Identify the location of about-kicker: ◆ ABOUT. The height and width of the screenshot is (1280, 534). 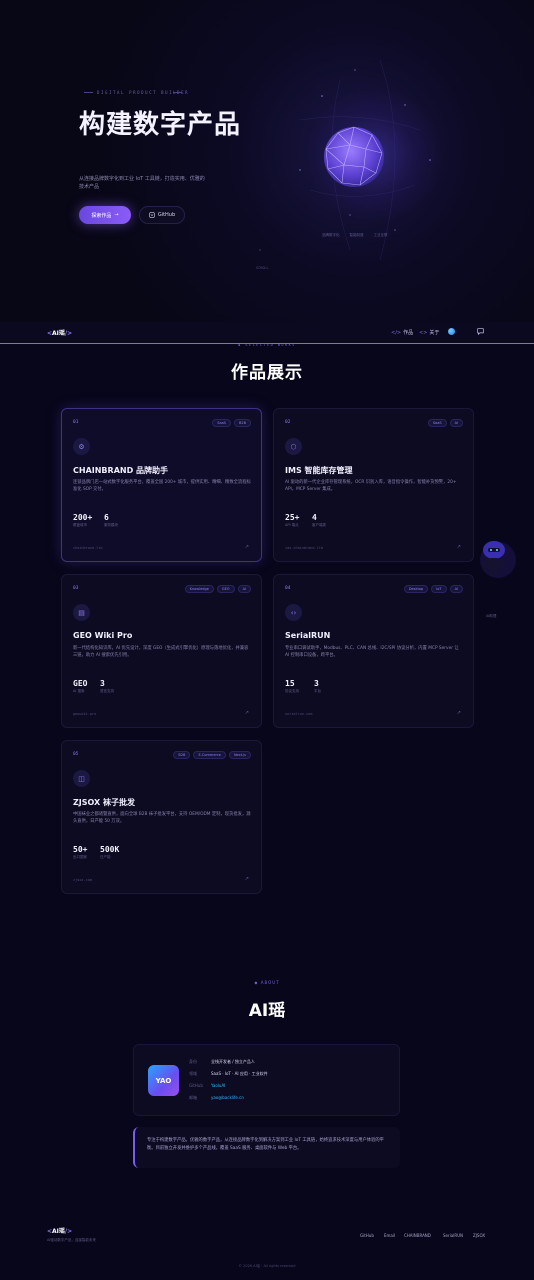
(267, 982).